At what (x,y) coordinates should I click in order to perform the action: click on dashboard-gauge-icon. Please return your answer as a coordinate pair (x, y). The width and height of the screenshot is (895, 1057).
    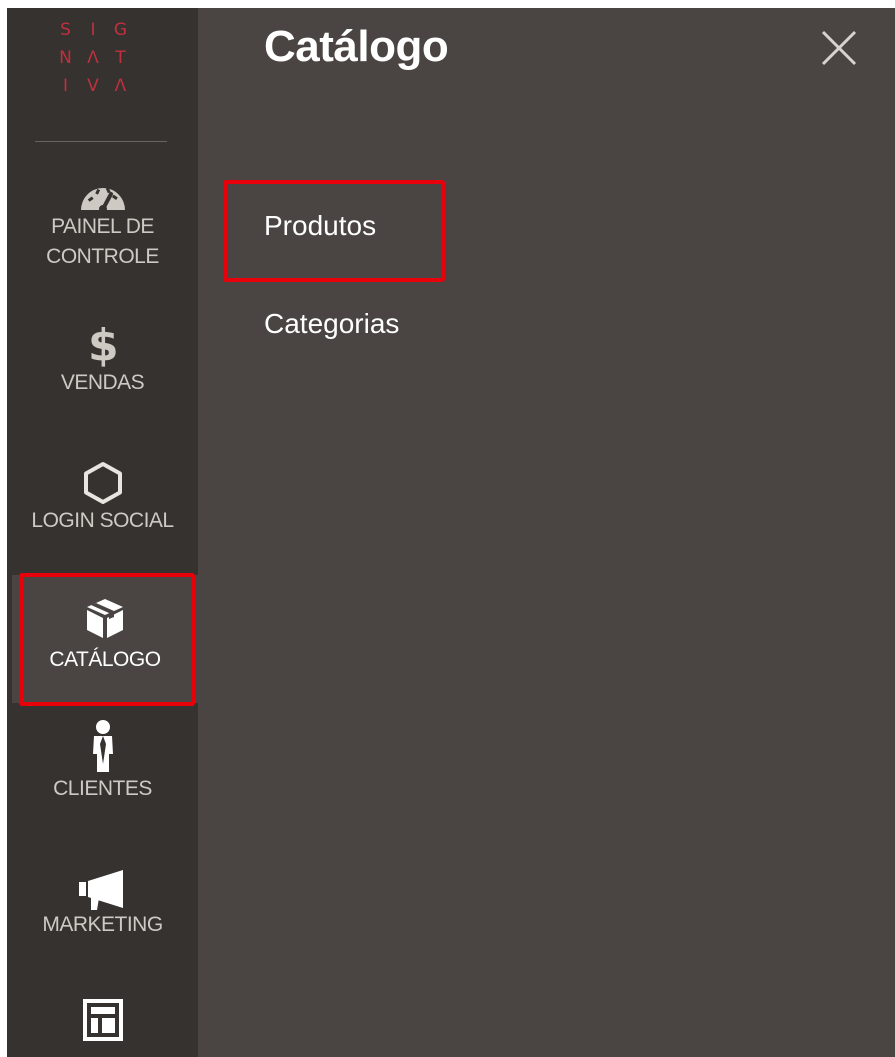
    Looking at the image, I should click on (102, 199).